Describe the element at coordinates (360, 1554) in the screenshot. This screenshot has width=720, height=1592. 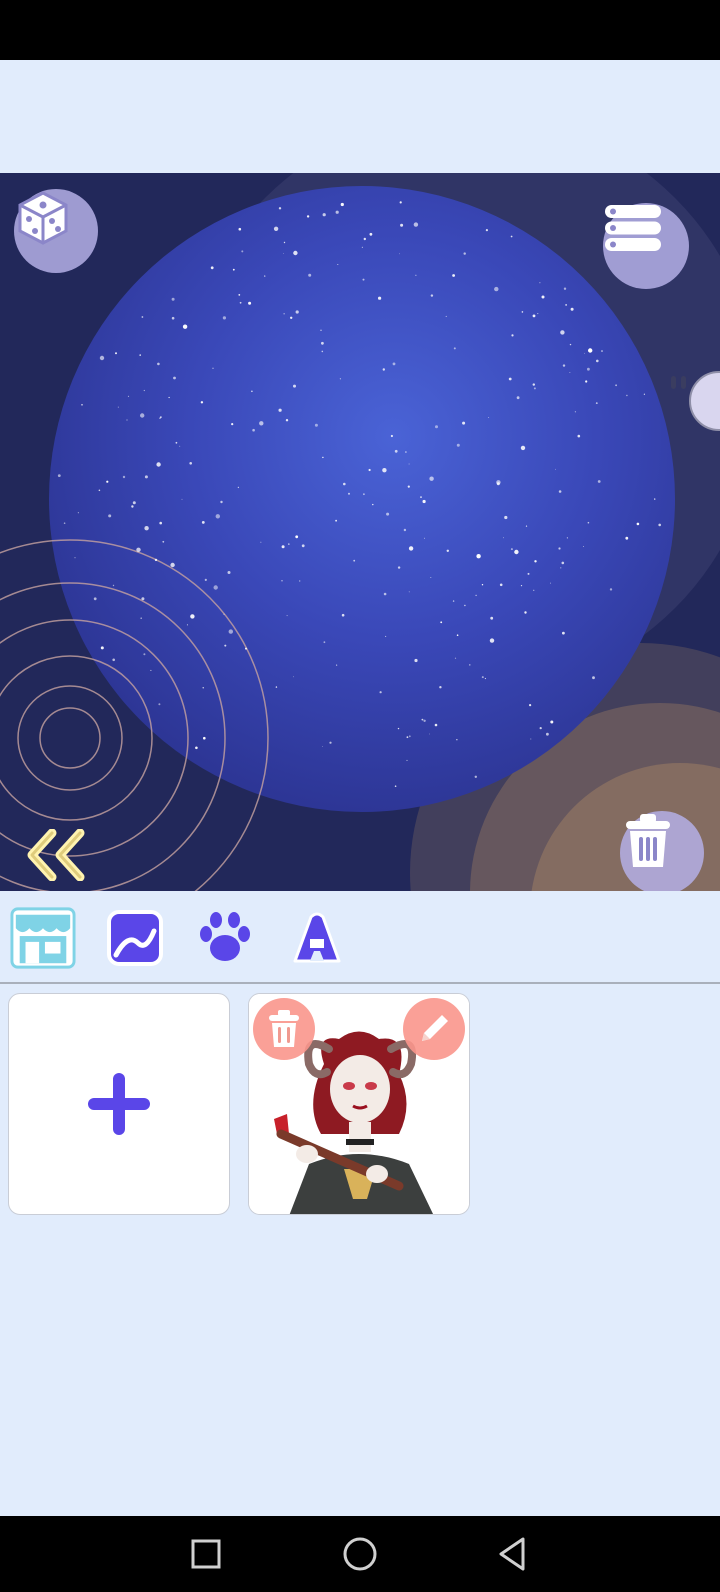
I see `home-button` at that location.